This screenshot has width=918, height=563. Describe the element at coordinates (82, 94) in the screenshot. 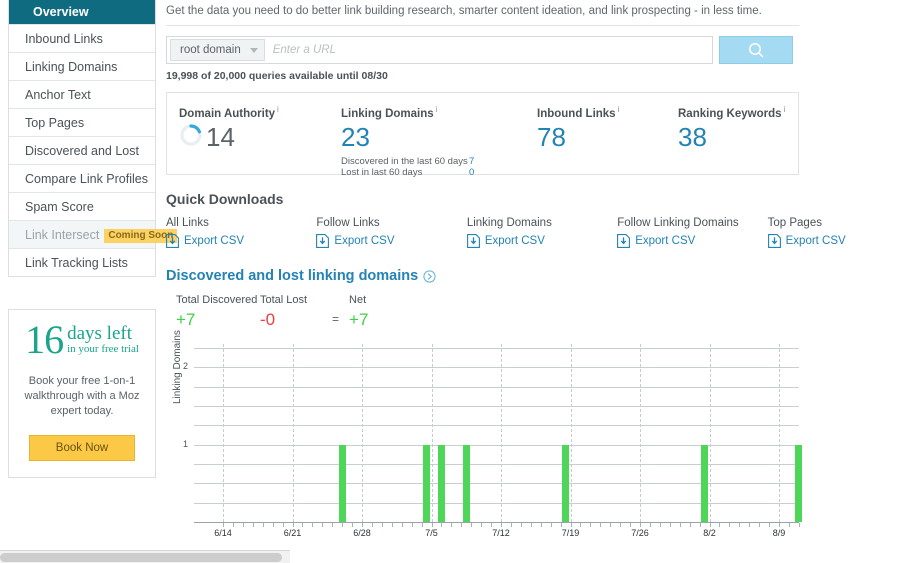

I see `sidebar-item-anchor-text: Anchor Text` at that location.